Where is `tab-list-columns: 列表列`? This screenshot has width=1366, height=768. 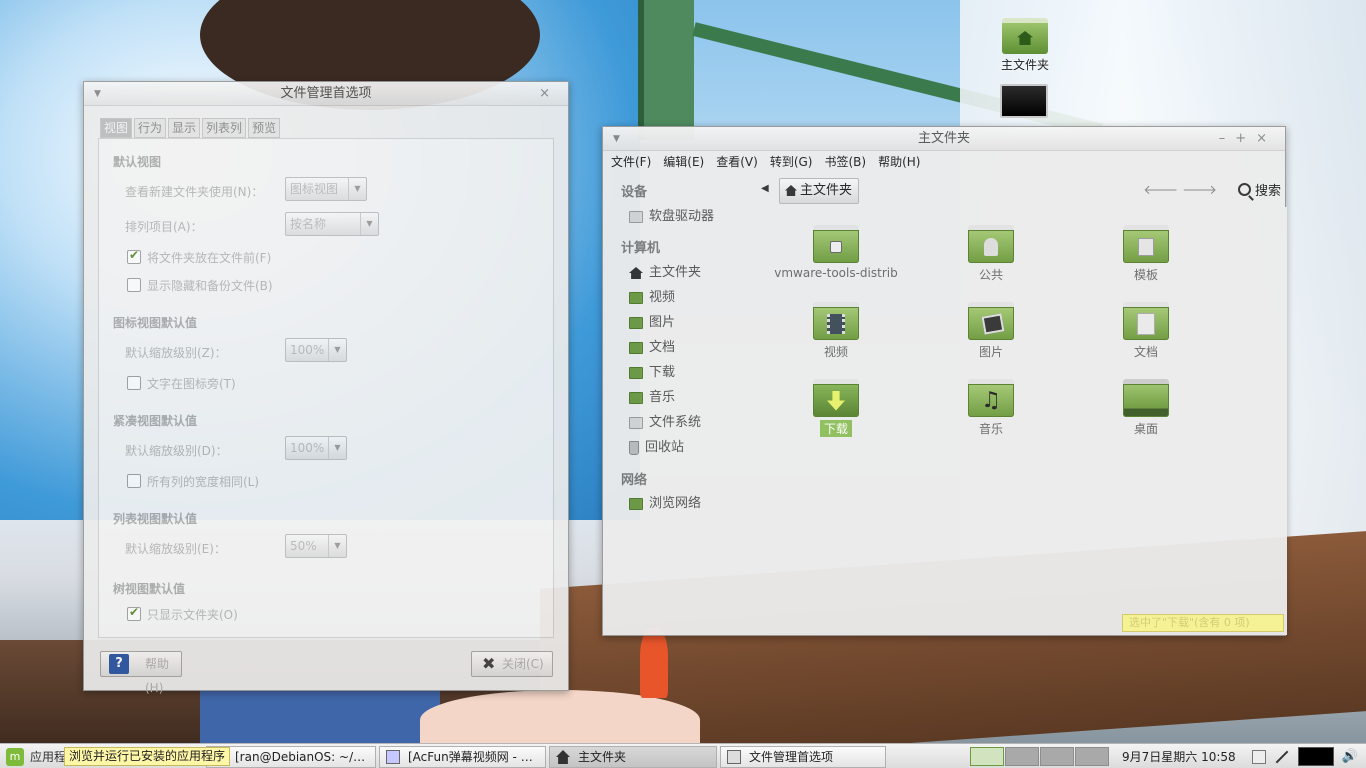 tab-list-columns: 列表列 is located at coordinates (224, 128).